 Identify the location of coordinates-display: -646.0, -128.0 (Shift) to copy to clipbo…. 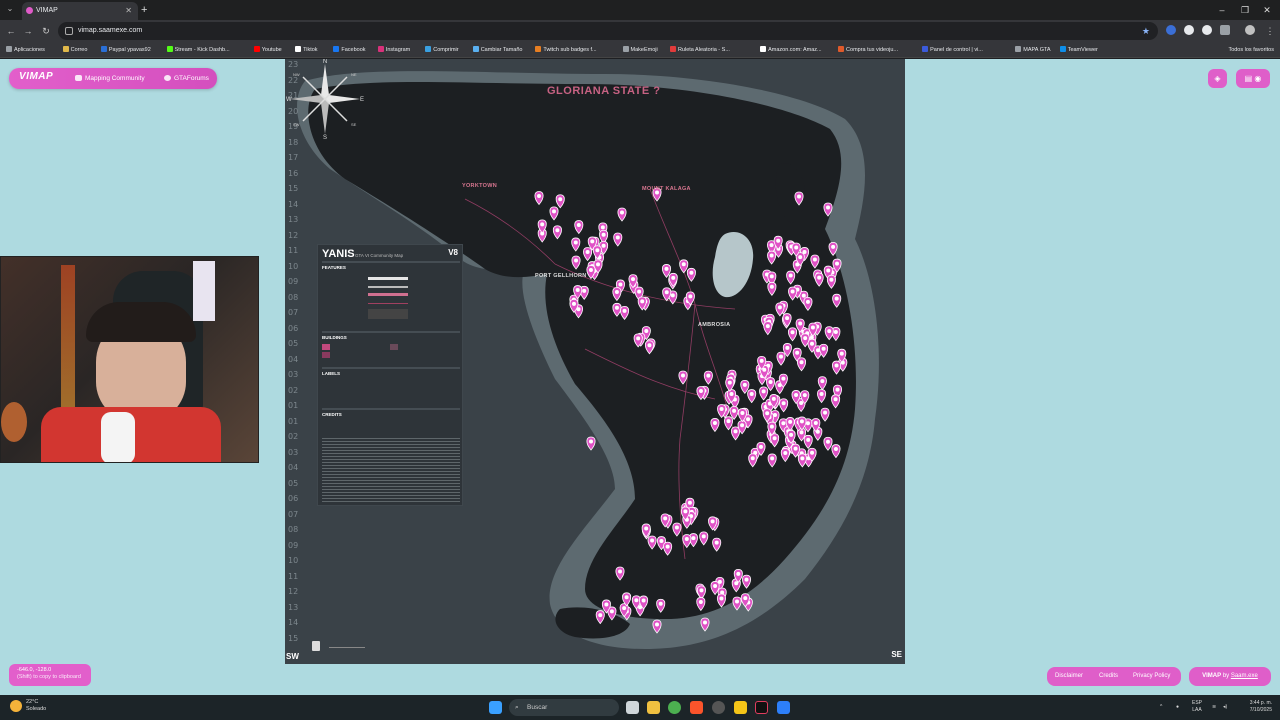
(50, 675).